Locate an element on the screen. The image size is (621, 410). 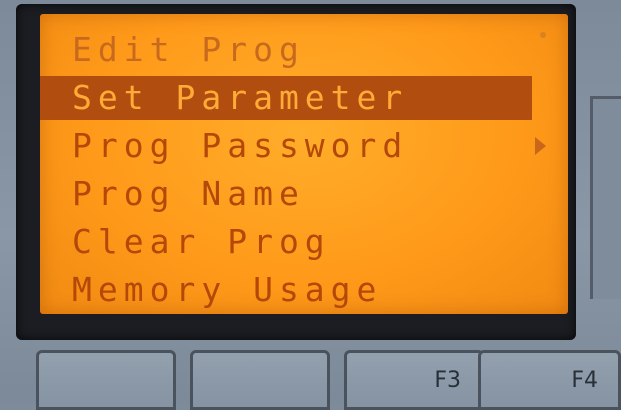
menu-item-edit-prog: Edit Prog is located at coordinates (304, 50).